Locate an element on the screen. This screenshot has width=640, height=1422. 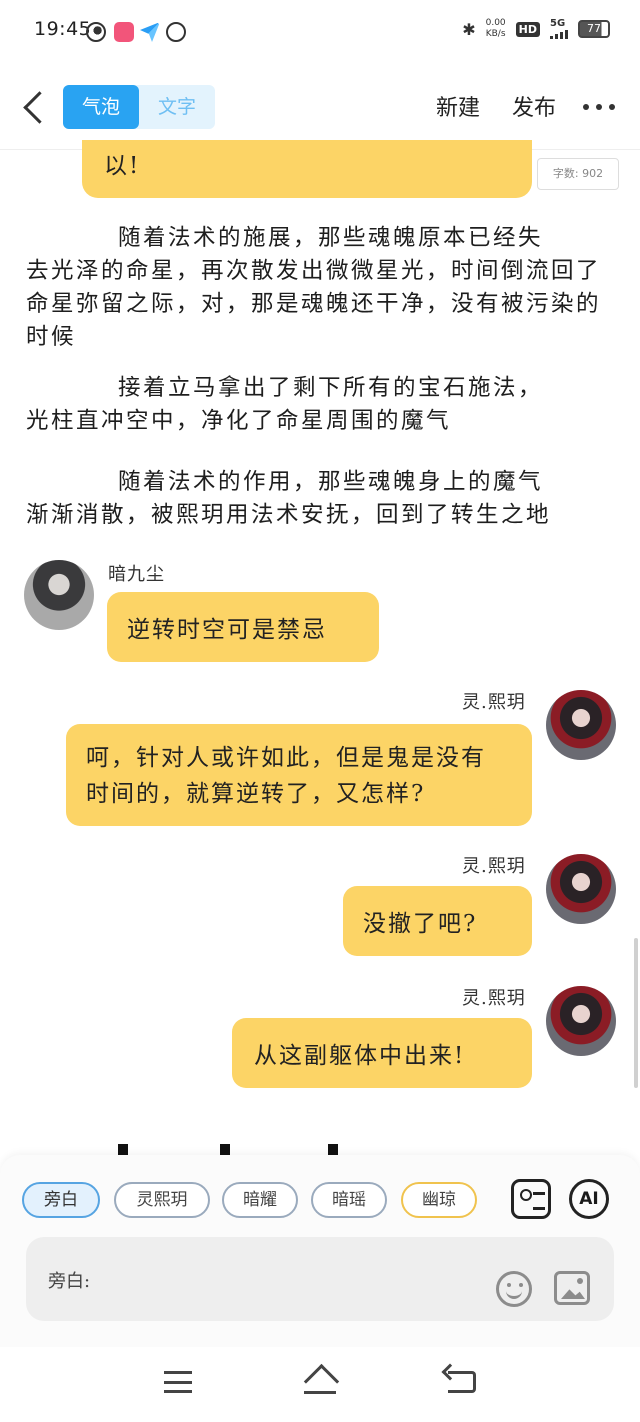
tab-text: 文字 is located at coordinates (177, 107).